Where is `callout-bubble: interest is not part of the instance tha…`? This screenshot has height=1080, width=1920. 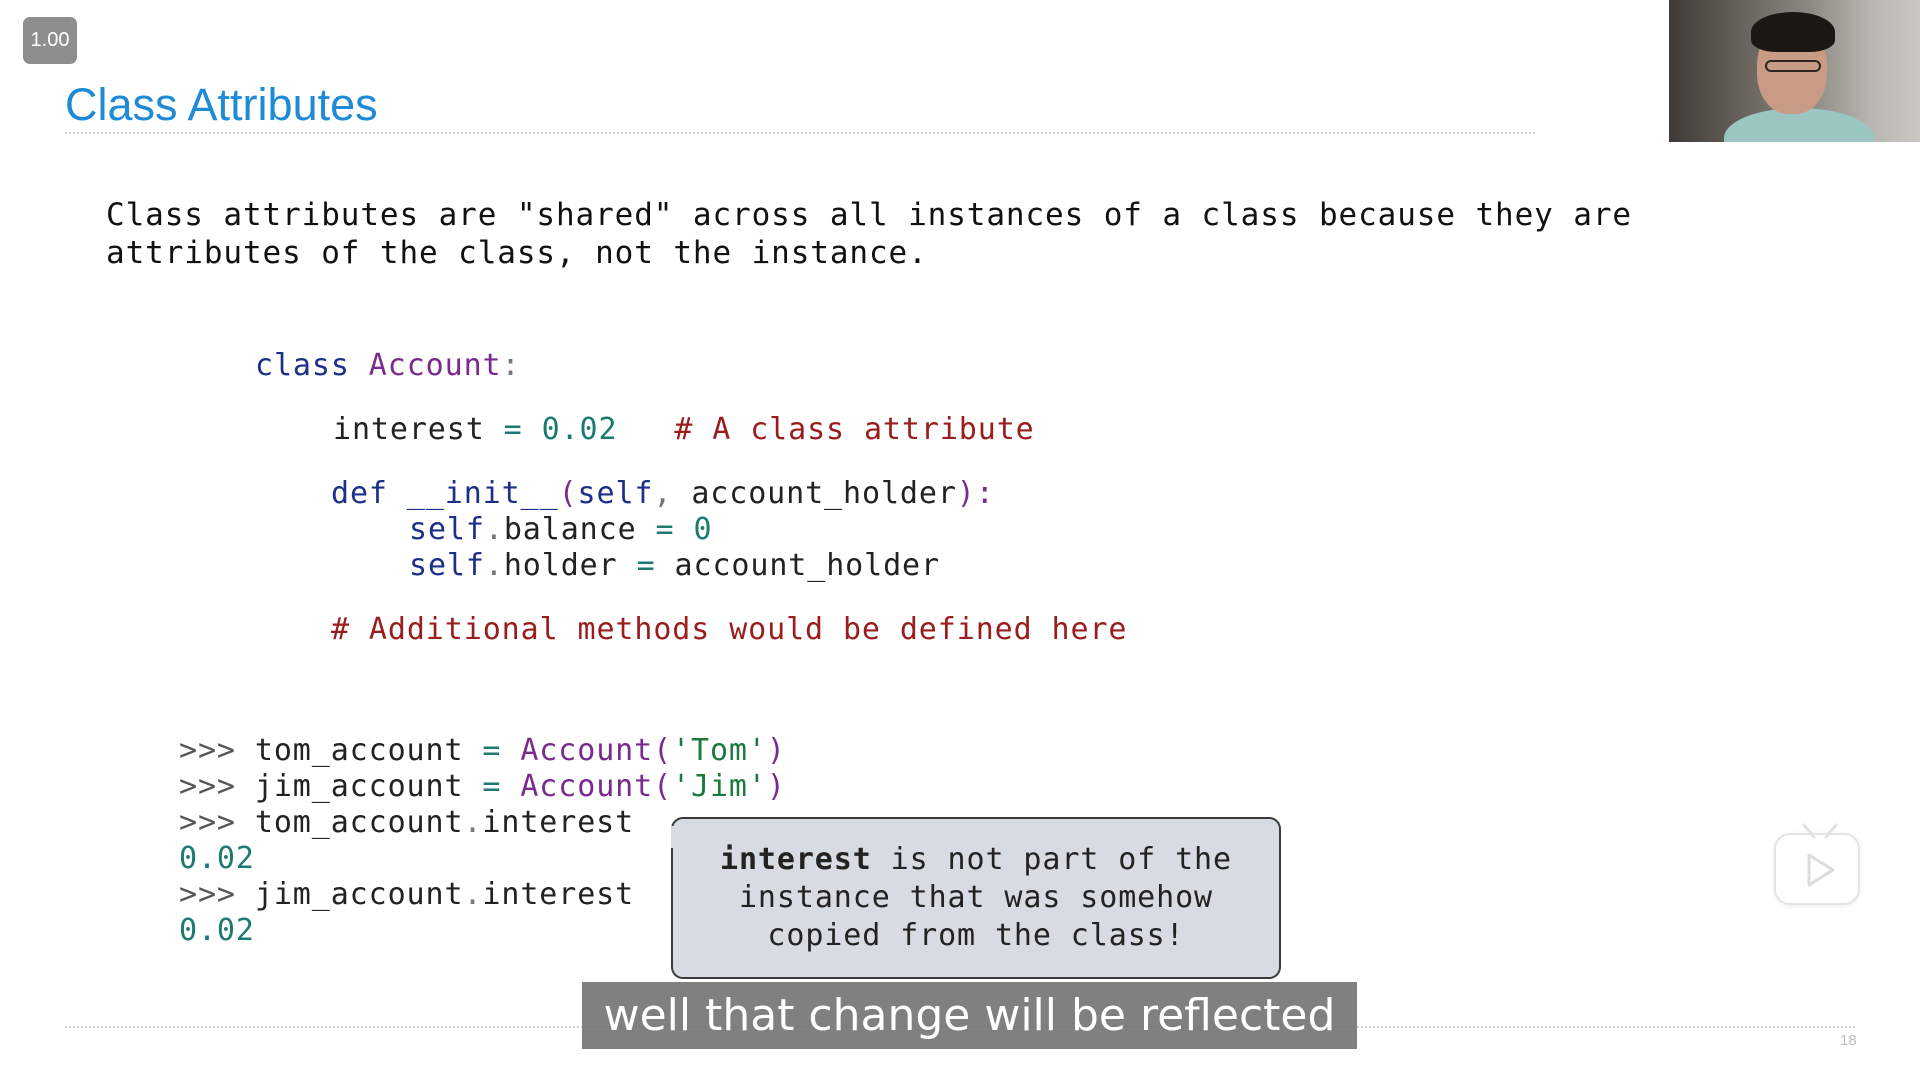
callout-bubble: interest is not part of the instance tha… is located at coordinates (976, 898).